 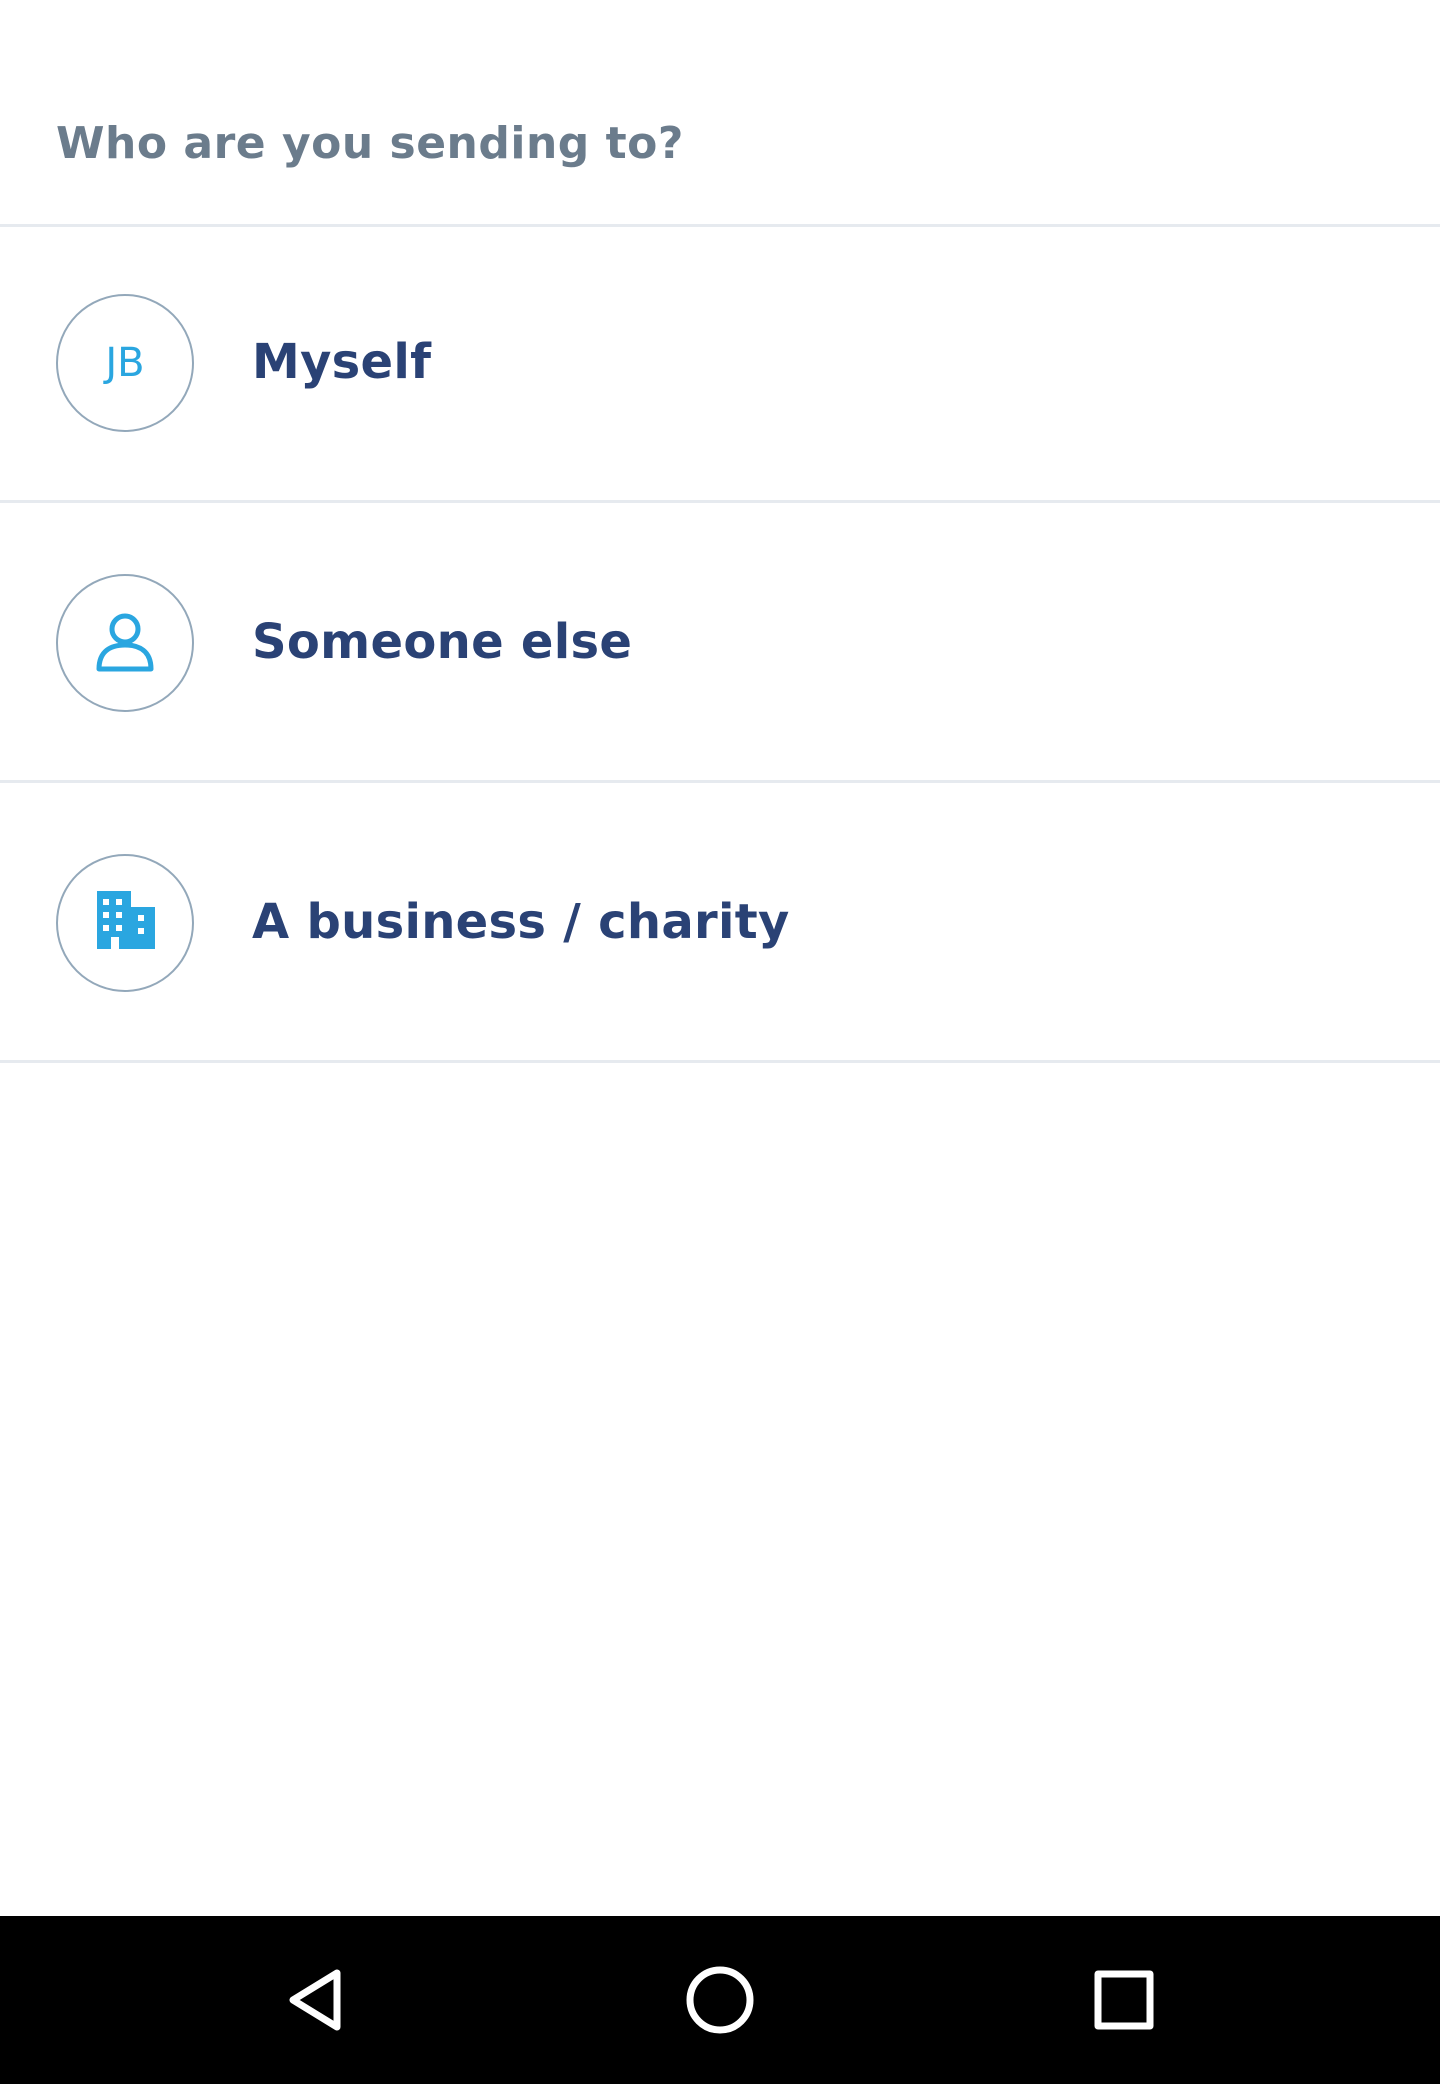 I want to click on option-label: A business / charity, so click(x=521, y=922).